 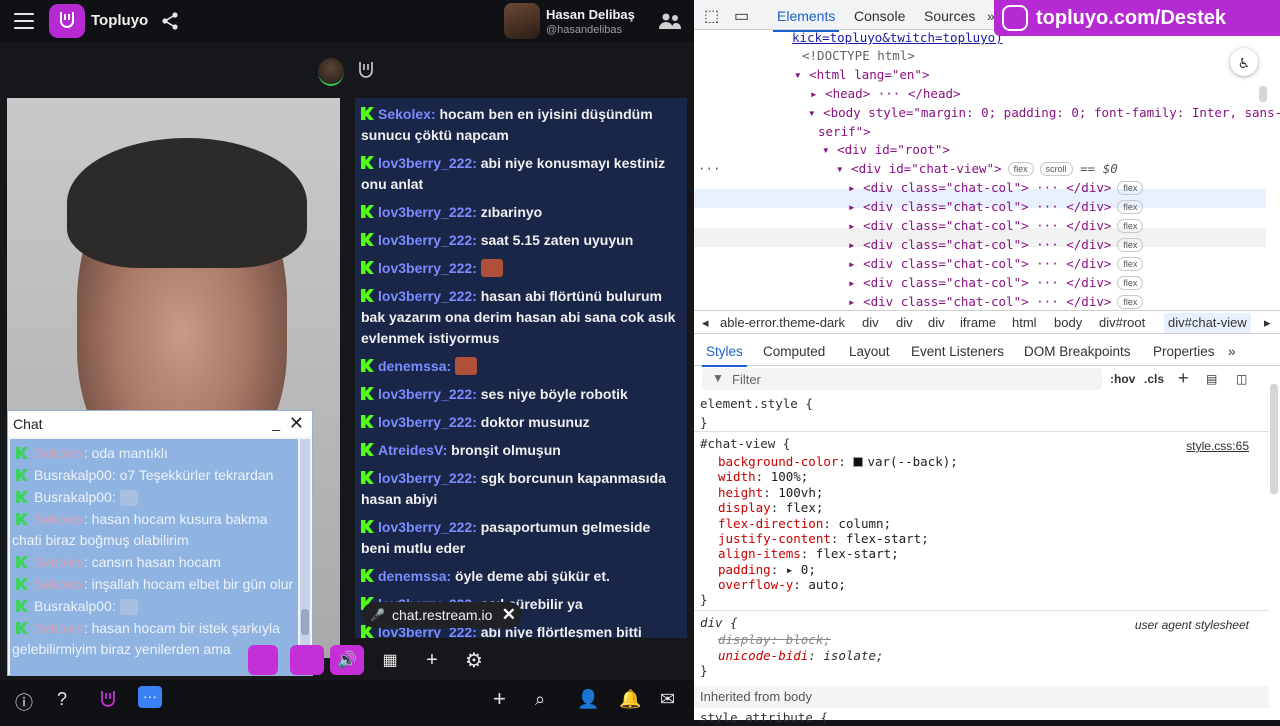 I want to click on chat-username: Sekolex, so click(x=404, y=114).